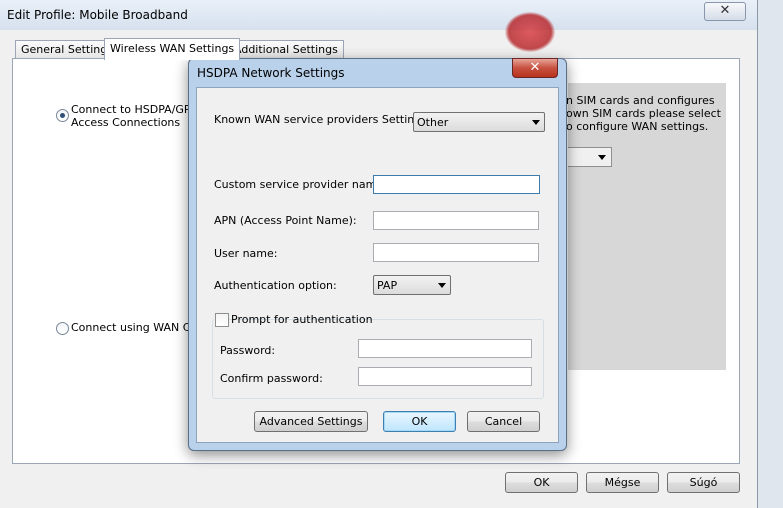  I want to click on auth-option-value: PAP, so click(387, 285).